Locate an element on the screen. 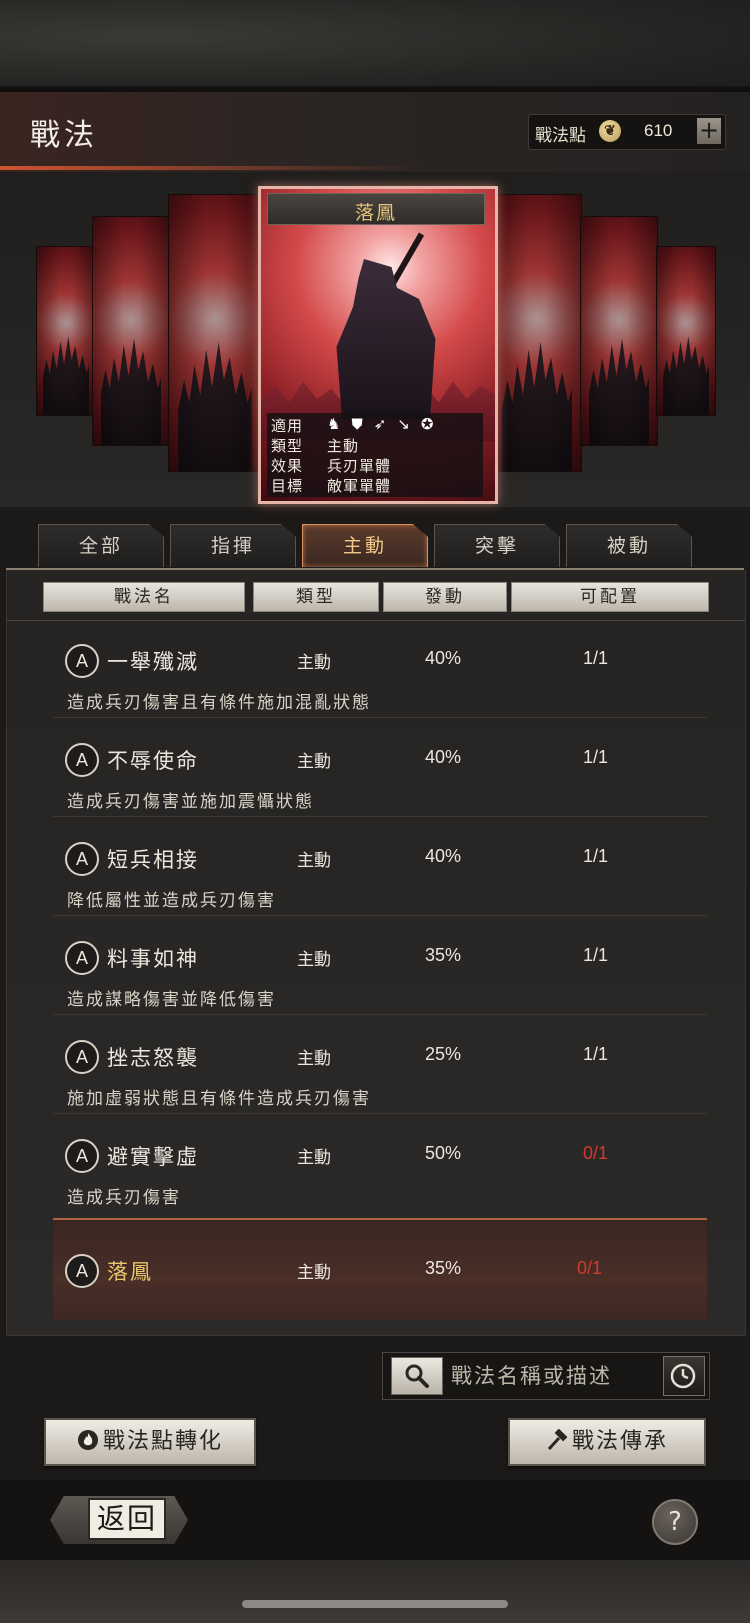 The height and width of the screenshot is (1623, 750). card-info-panel: 適用 ♞ ⛊ ➶ ↘ ✪ 類型 主動 效果 兵刃單體 目標 敵軍單體 is located at coordinates (375, 455).